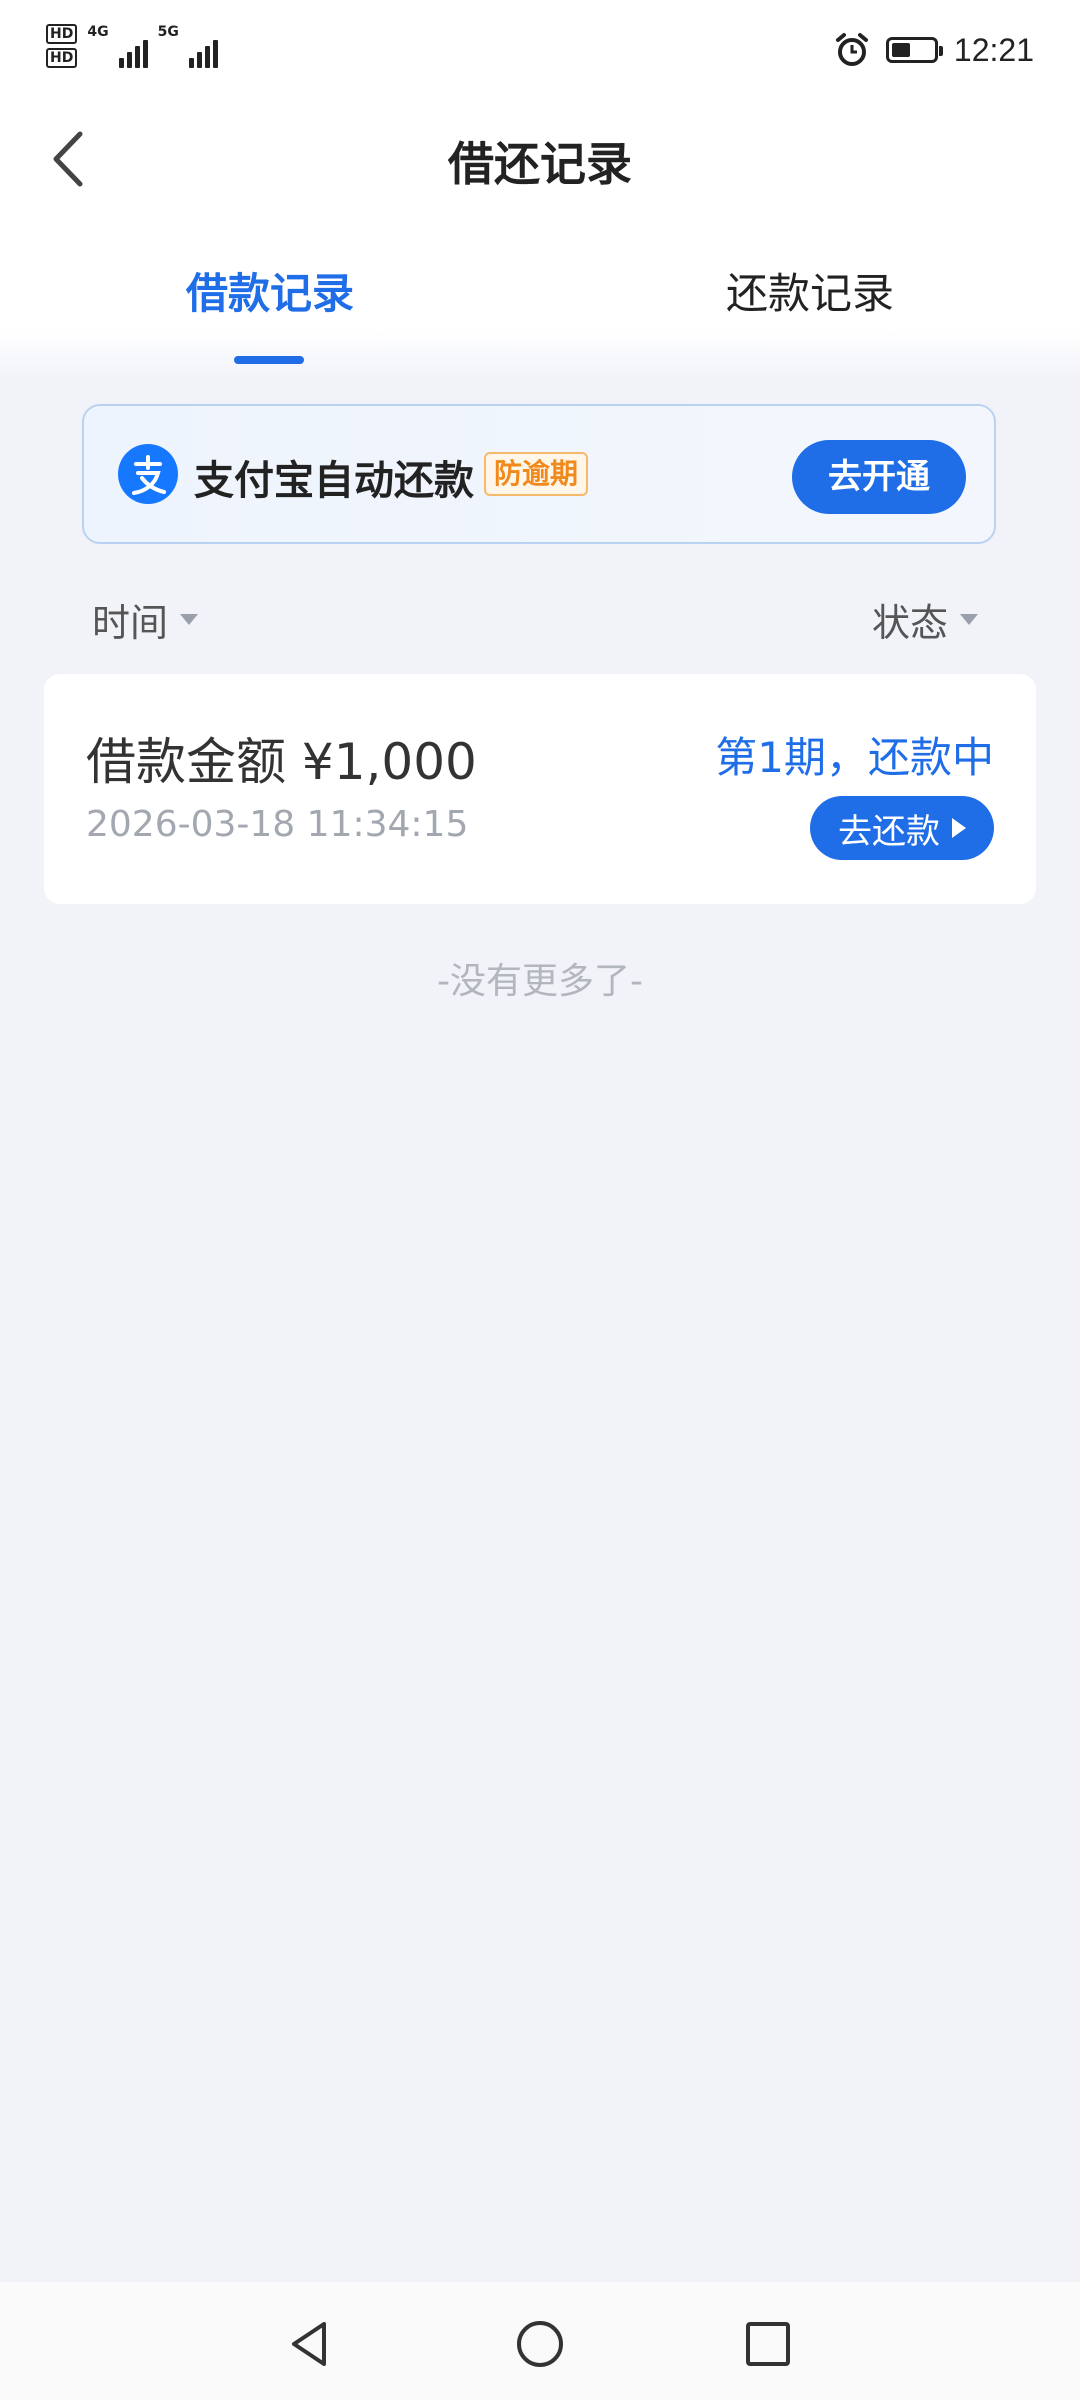 This screenshot has width=1080, height=2400. I want to click on loan-date: 2026-03-18 11:34:15, so click(277, 824).